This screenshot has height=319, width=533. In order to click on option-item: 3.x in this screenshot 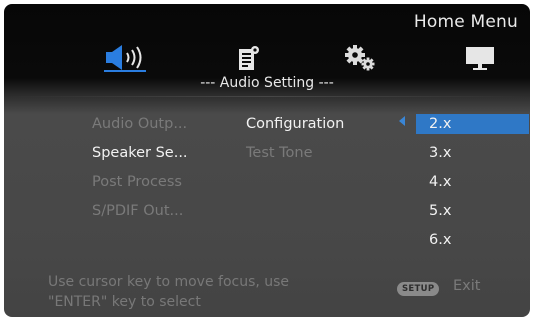, I will do `click(472, 153)`.